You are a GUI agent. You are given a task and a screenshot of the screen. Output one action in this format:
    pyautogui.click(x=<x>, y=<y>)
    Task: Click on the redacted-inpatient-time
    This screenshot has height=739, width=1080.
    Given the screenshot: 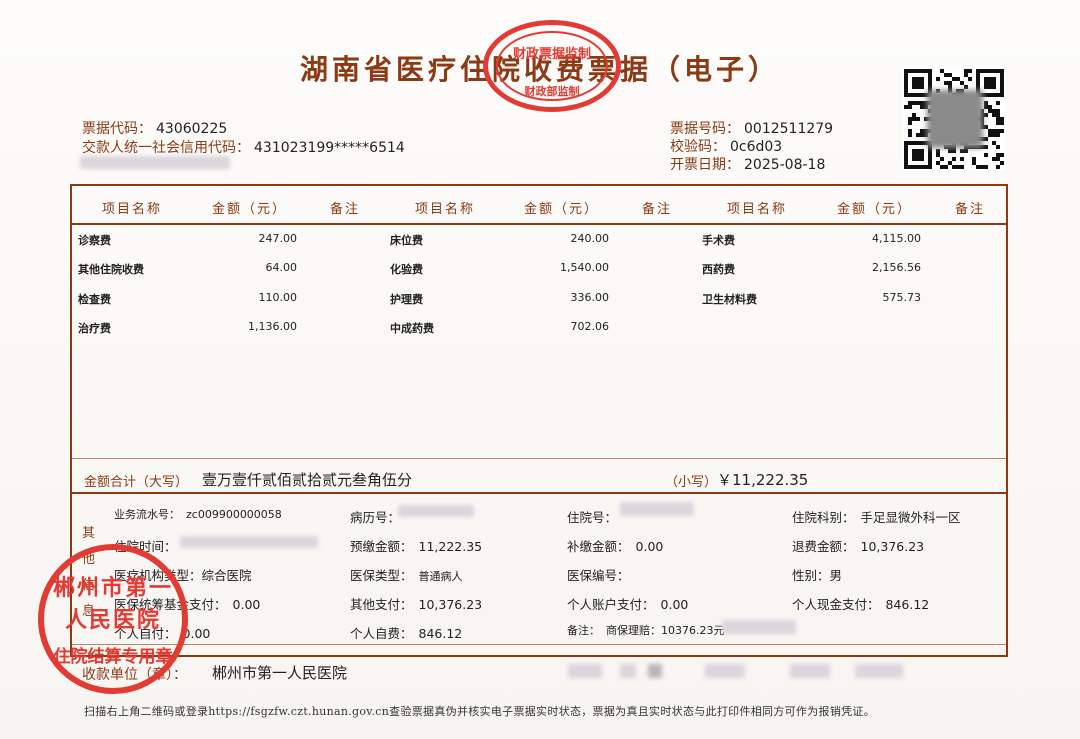 What is the action you would take?
    pyautogui.click(x=249, y=542)
    